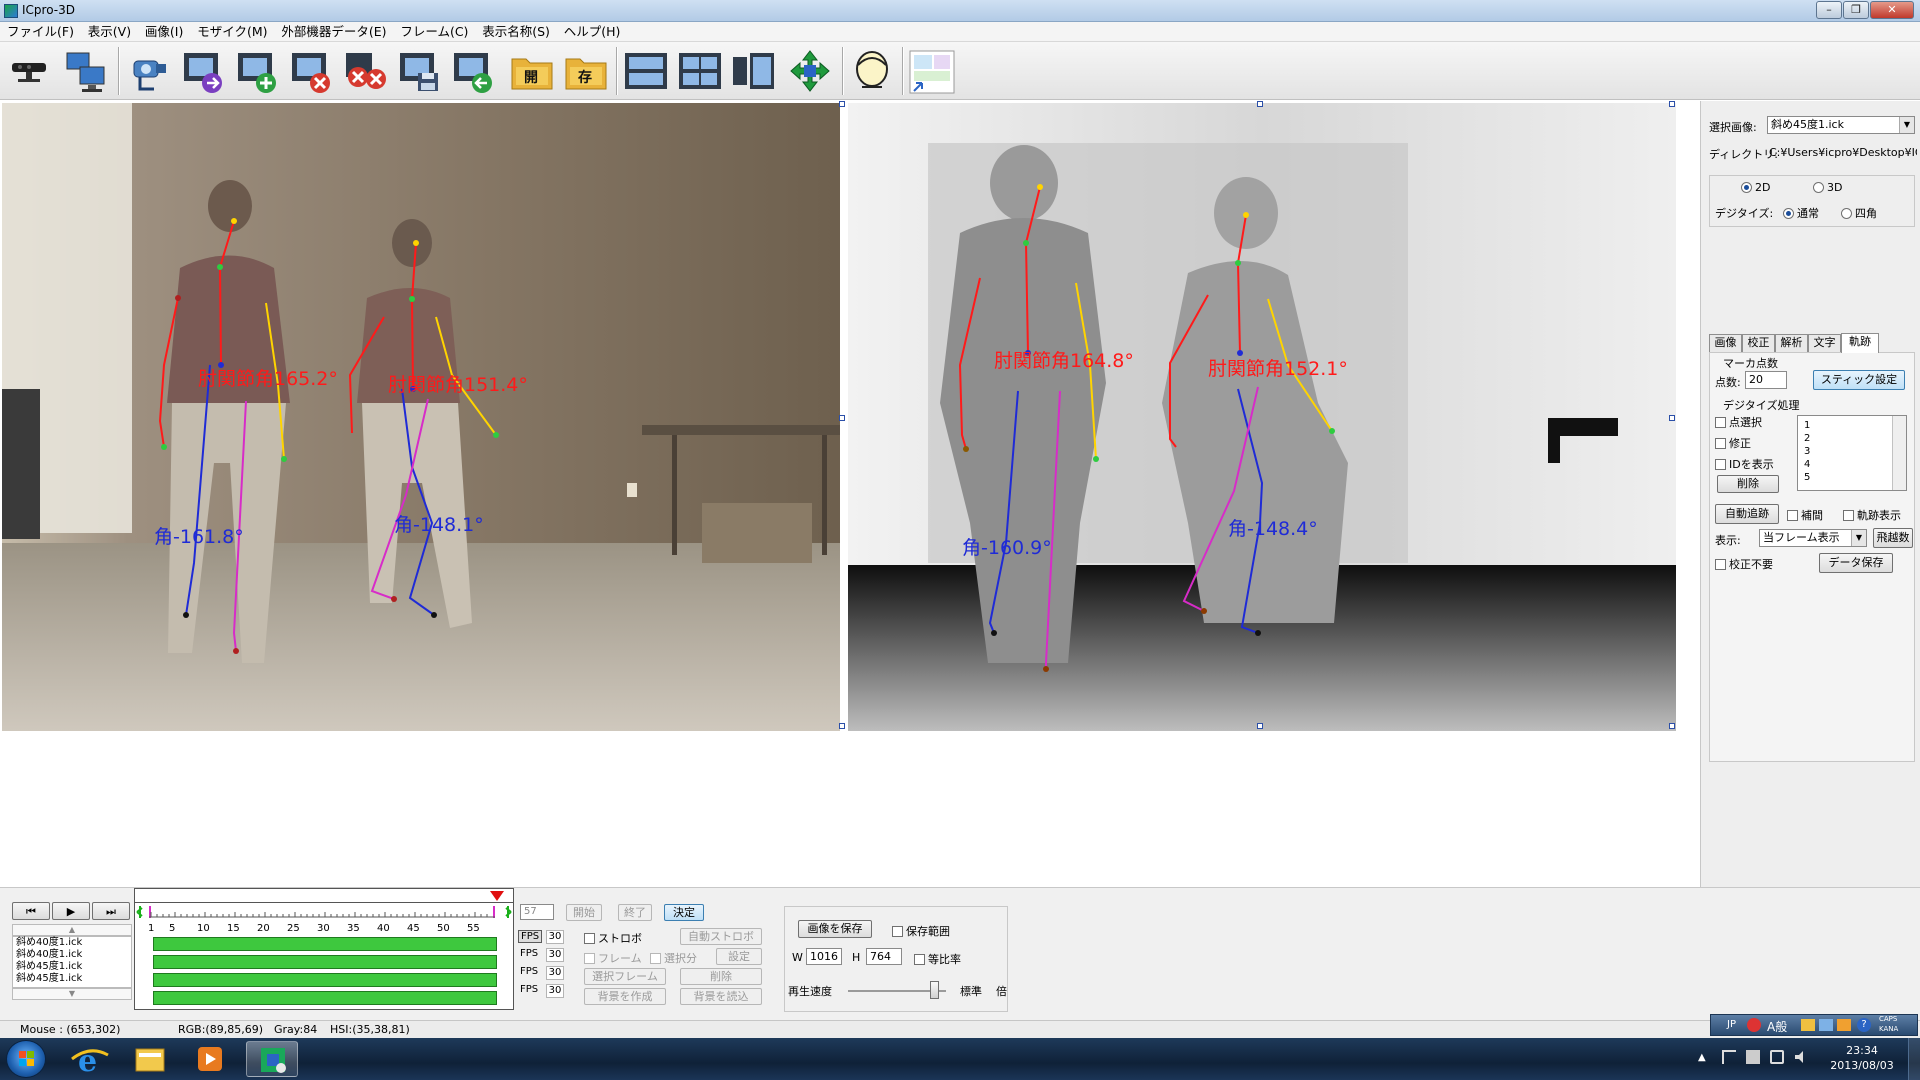  What do you see at coordinates (516, 31) in the screenshot?
I see `menu-display-name: 表示名称(S)` at bounding box center [516, 31].